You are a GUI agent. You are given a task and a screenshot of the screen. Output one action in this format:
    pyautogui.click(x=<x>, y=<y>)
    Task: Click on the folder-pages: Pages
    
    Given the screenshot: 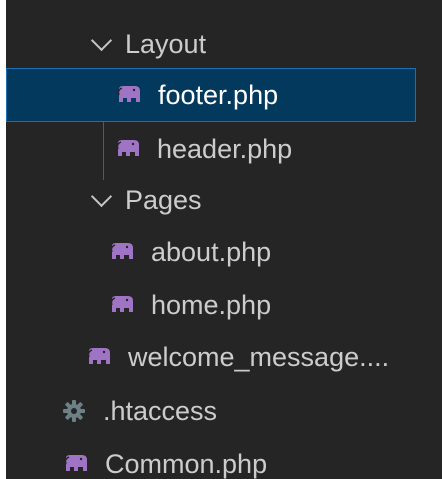 What is the action you would take?
    pyautogui.click(x=211, y=200)
    